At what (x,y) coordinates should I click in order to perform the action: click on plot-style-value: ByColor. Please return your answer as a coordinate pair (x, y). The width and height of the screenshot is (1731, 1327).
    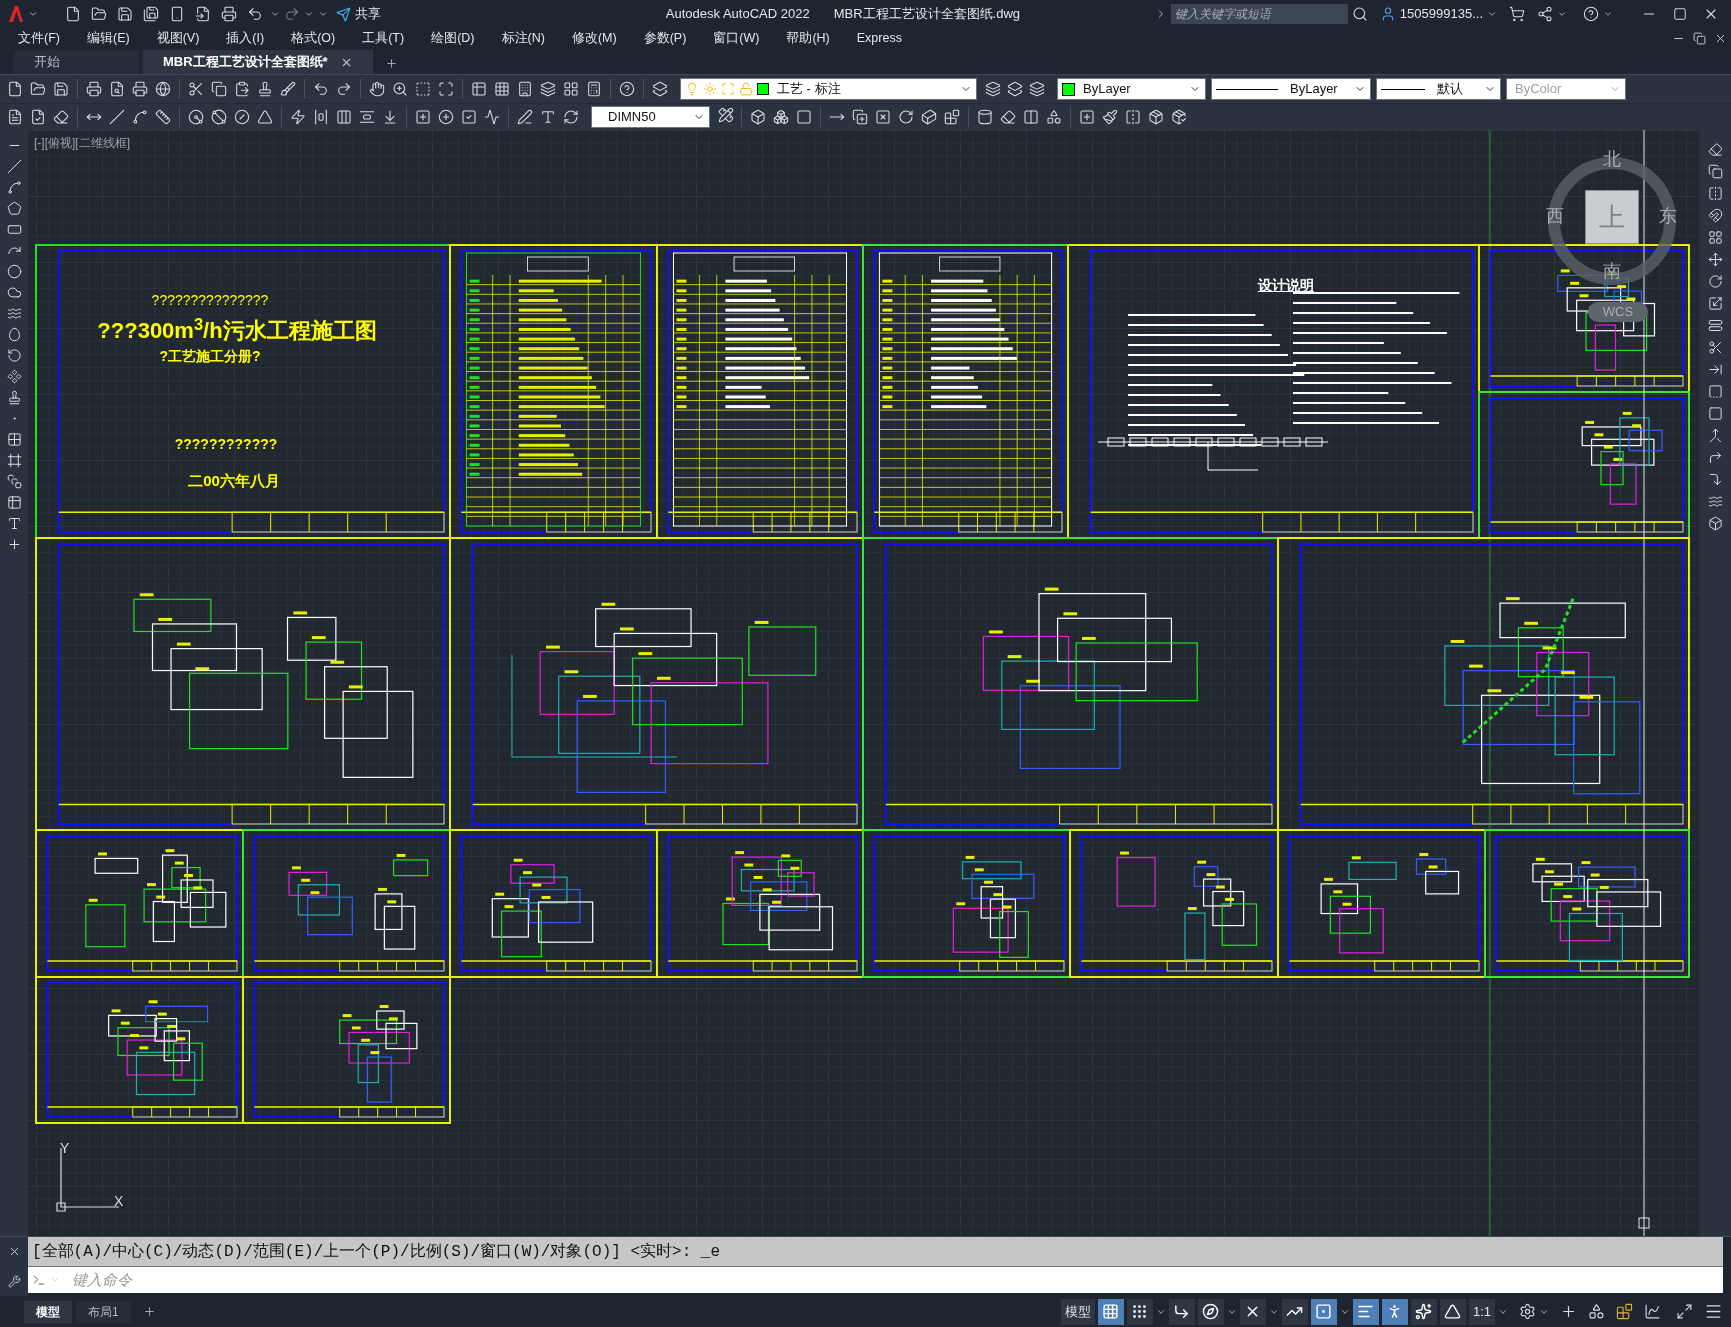
    Looking at the image, I should click on (1538, 89).